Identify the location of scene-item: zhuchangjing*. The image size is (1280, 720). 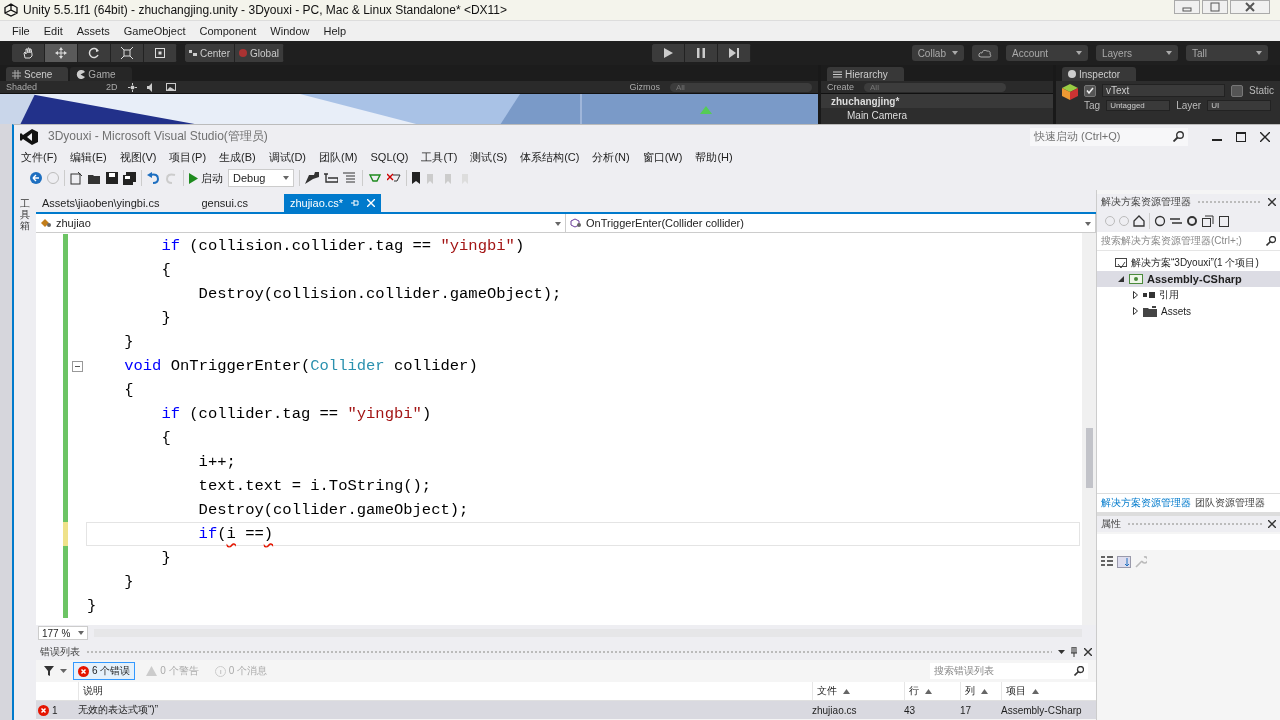
(937, 101).